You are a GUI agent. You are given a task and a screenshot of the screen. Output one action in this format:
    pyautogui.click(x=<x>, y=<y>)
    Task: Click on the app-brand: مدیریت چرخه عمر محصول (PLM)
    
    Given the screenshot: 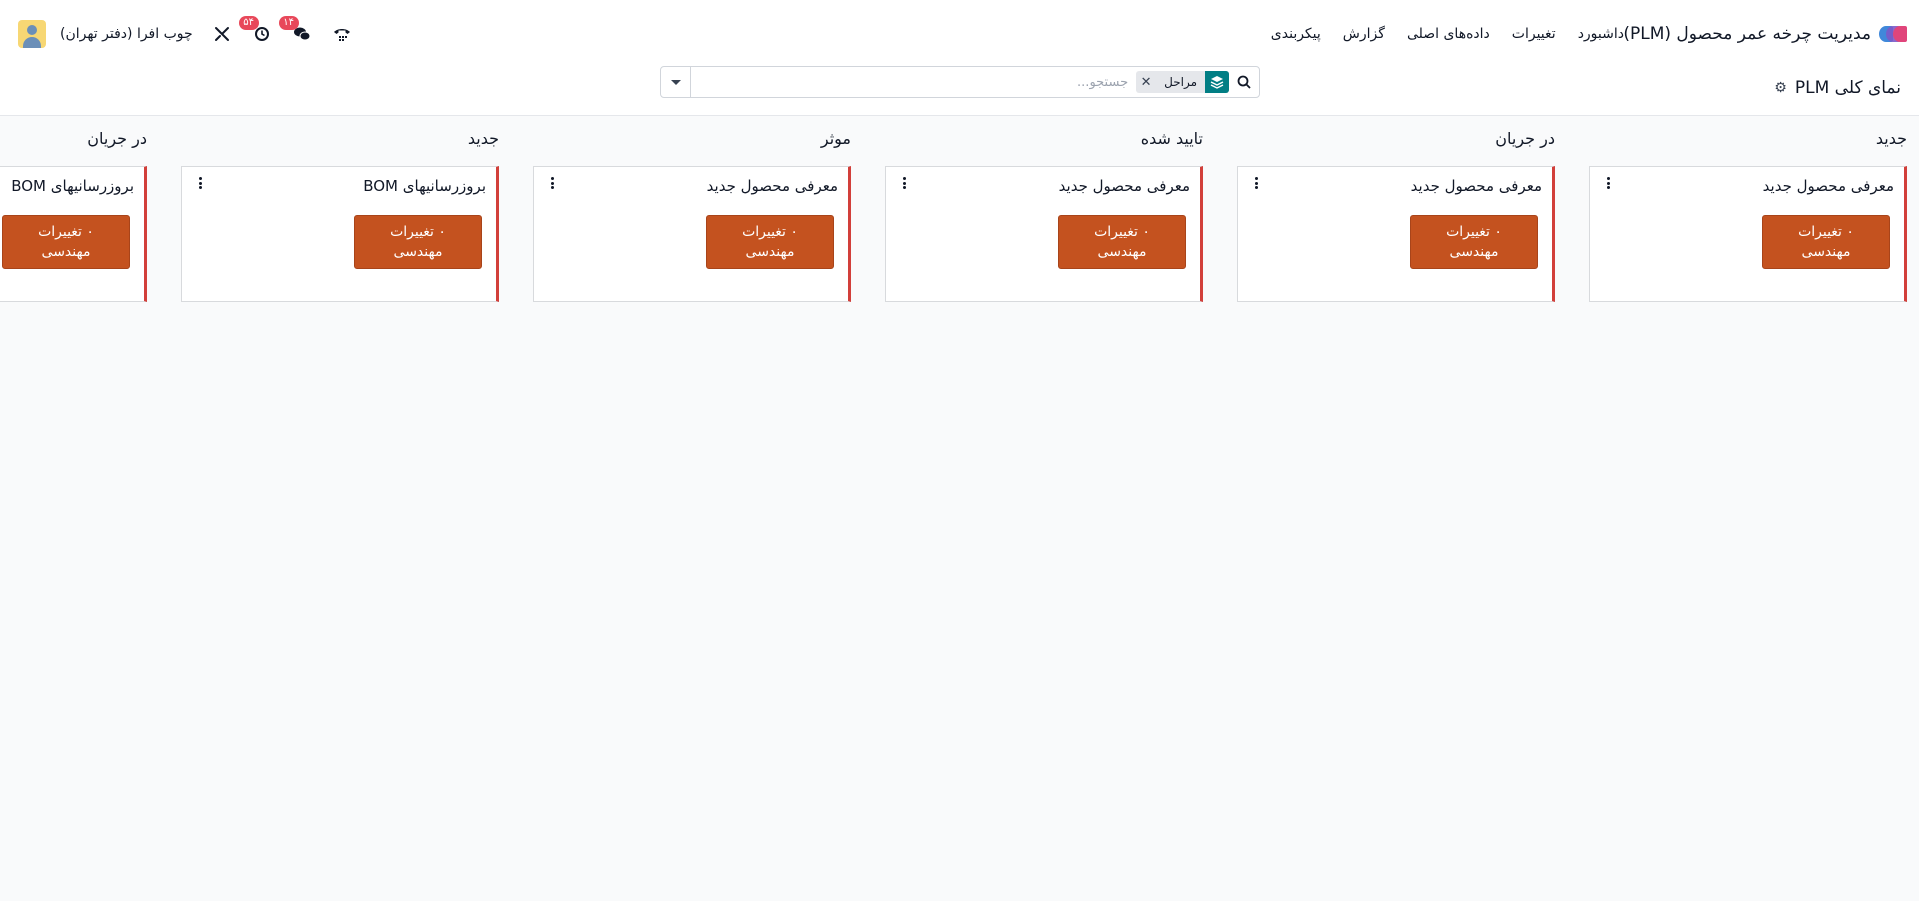 What is the action you would take?
    pyautogui.click(x=1765, y=34)
    